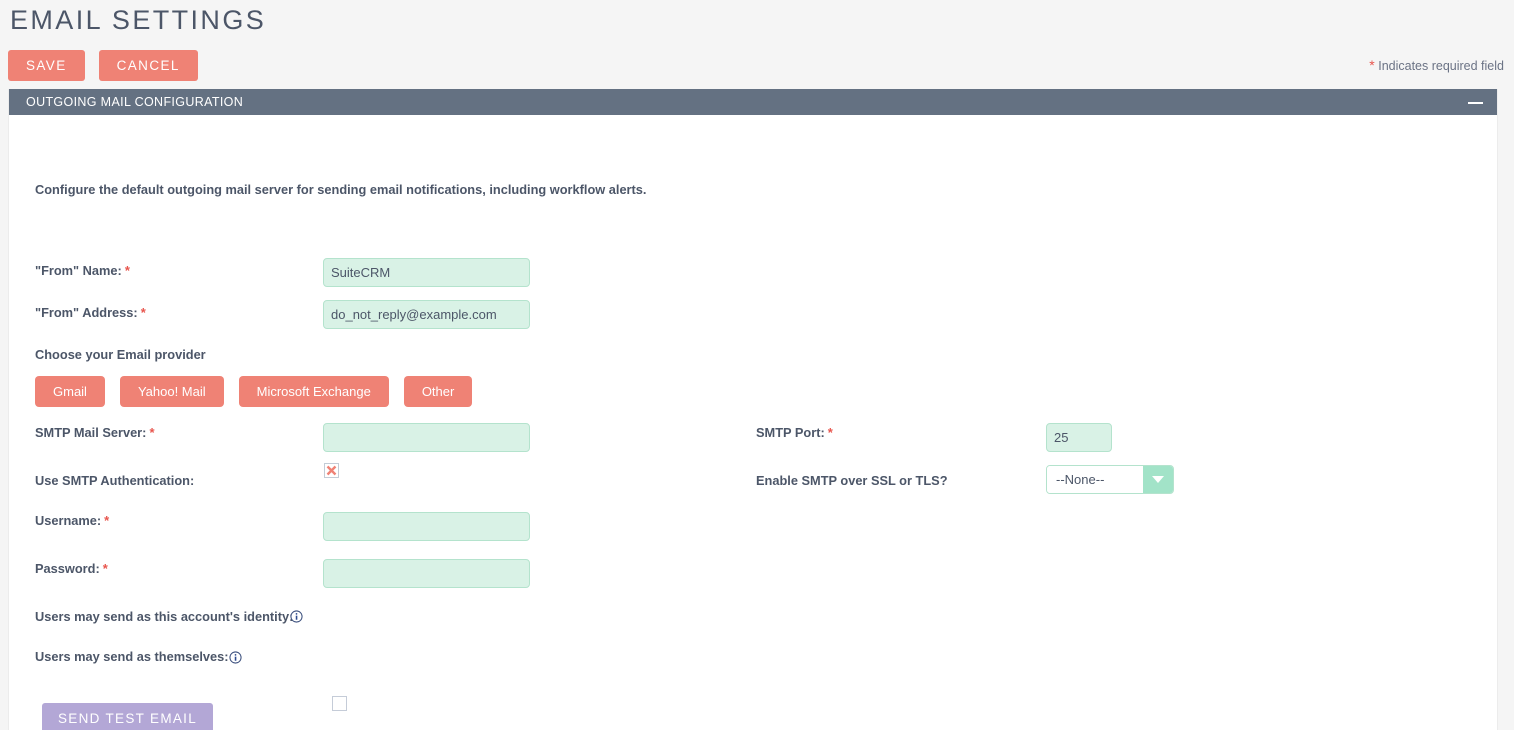 Image resolution: width=1514 pixels, height=730 pixels. Describe the element at coordinates (115, 480) in the screenshot. I see `smtp-authentication-label: Use SMTP Authentication:` at that location.